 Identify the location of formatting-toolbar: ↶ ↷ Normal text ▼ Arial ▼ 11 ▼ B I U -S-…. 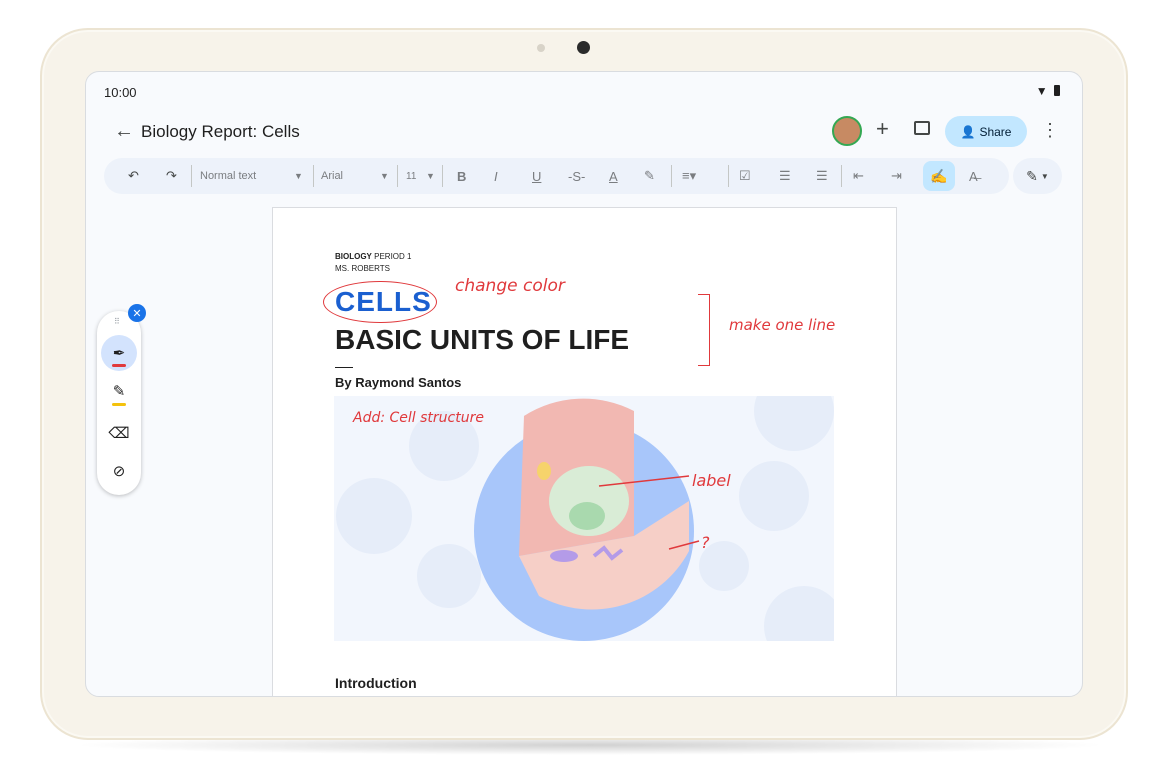
(556, 176).